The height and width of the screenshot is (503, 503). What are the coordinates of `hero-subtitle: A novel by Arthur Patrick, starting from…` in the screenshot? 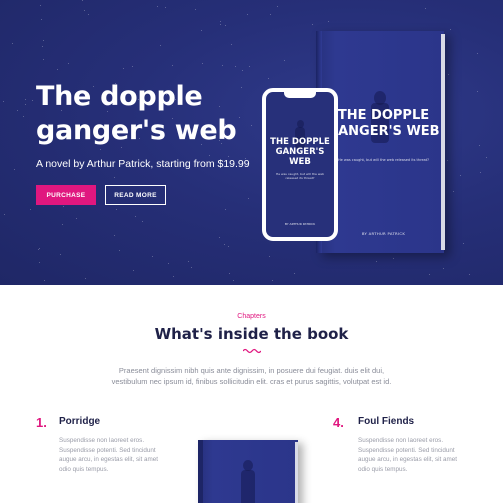 It's located at (143, 164).